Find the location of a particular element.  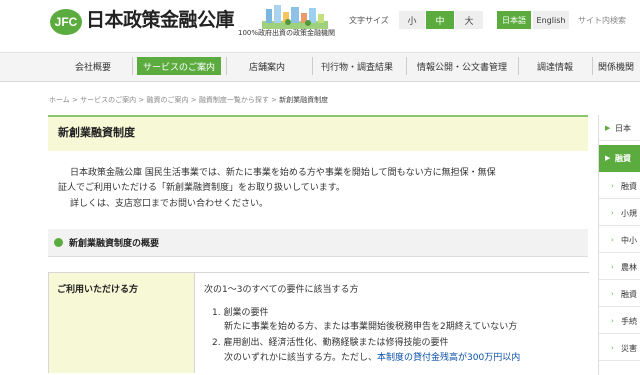

requirement-2-detail-text: 次のいずれかに該当する方。ただし、 is located at coordinates (301, 358).